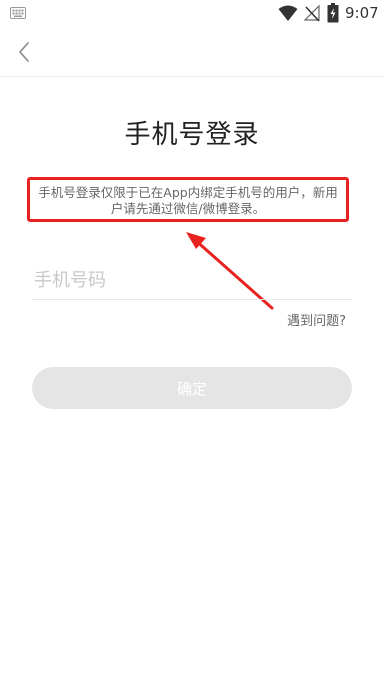 The width and height of the screenshot is (384, 682). What do you see at coordinates (192, 13) in the screenshot?
I see `status-bar: 9:07` at bounding box center [192, 13].